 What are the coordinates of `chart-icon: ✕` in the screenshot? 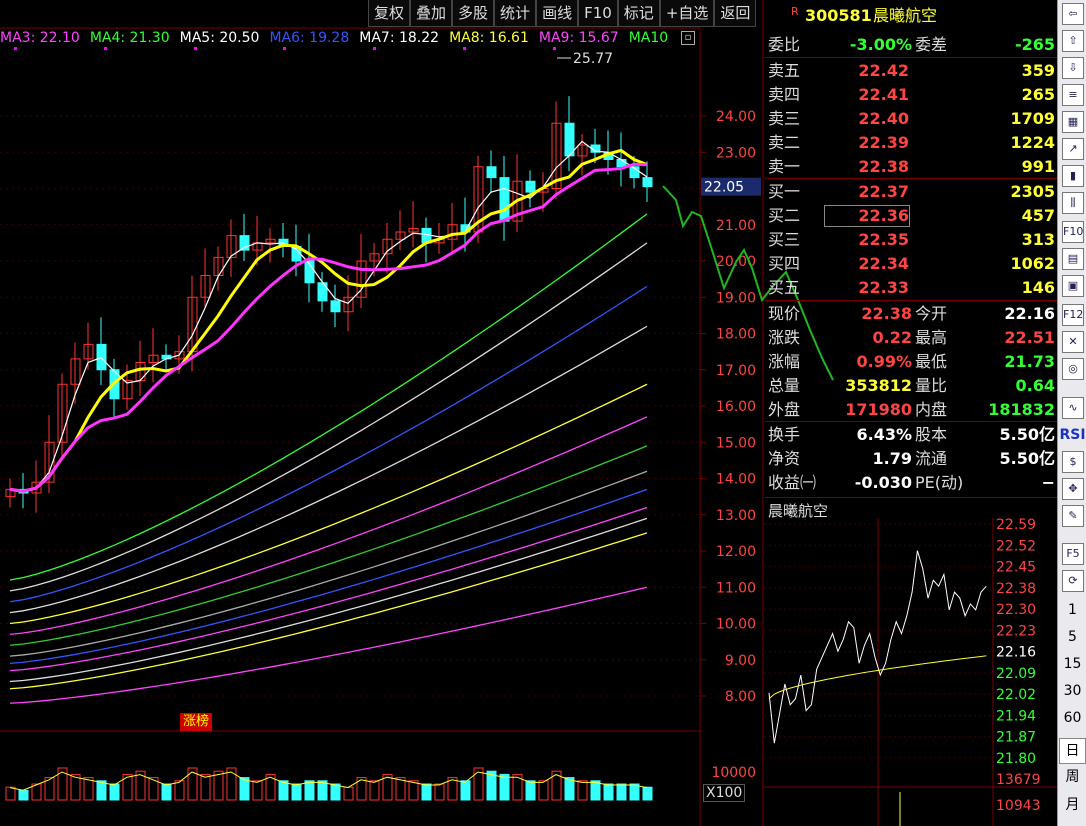 It's located at (1073, 342).